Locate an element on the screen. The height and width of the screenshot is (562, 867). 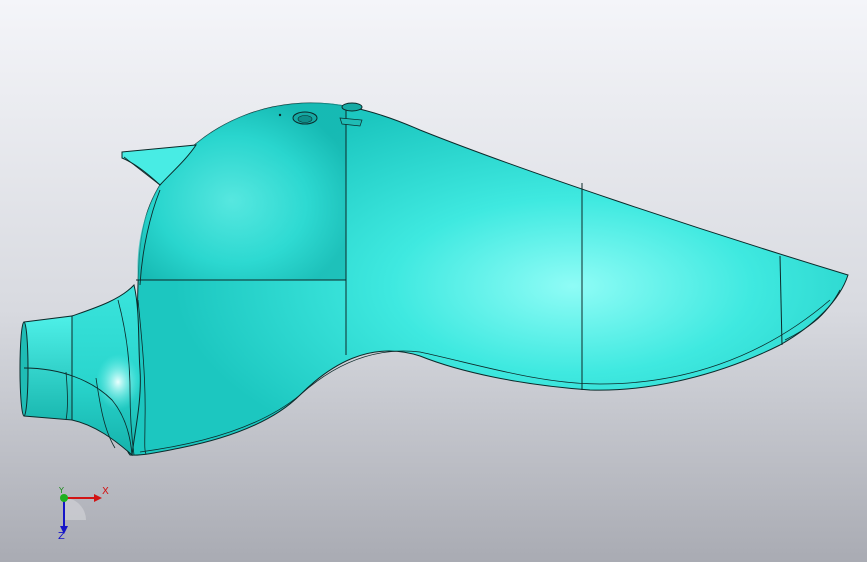
x-axis-head is located at coordinates (98, 498).